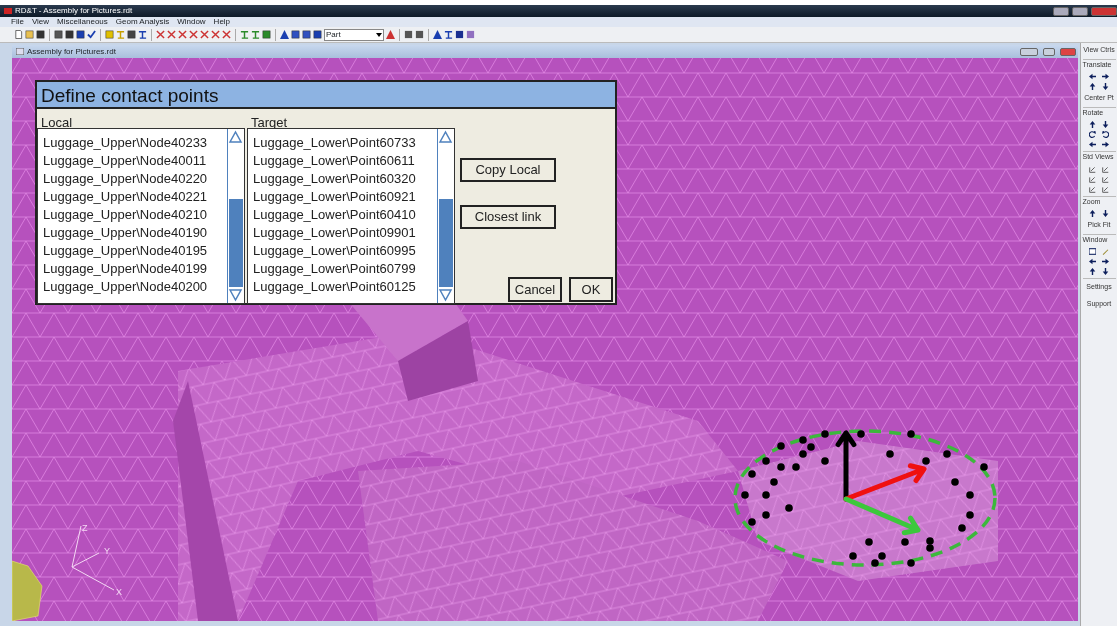  I want to click on app-logo-icon, so click(8, 11).